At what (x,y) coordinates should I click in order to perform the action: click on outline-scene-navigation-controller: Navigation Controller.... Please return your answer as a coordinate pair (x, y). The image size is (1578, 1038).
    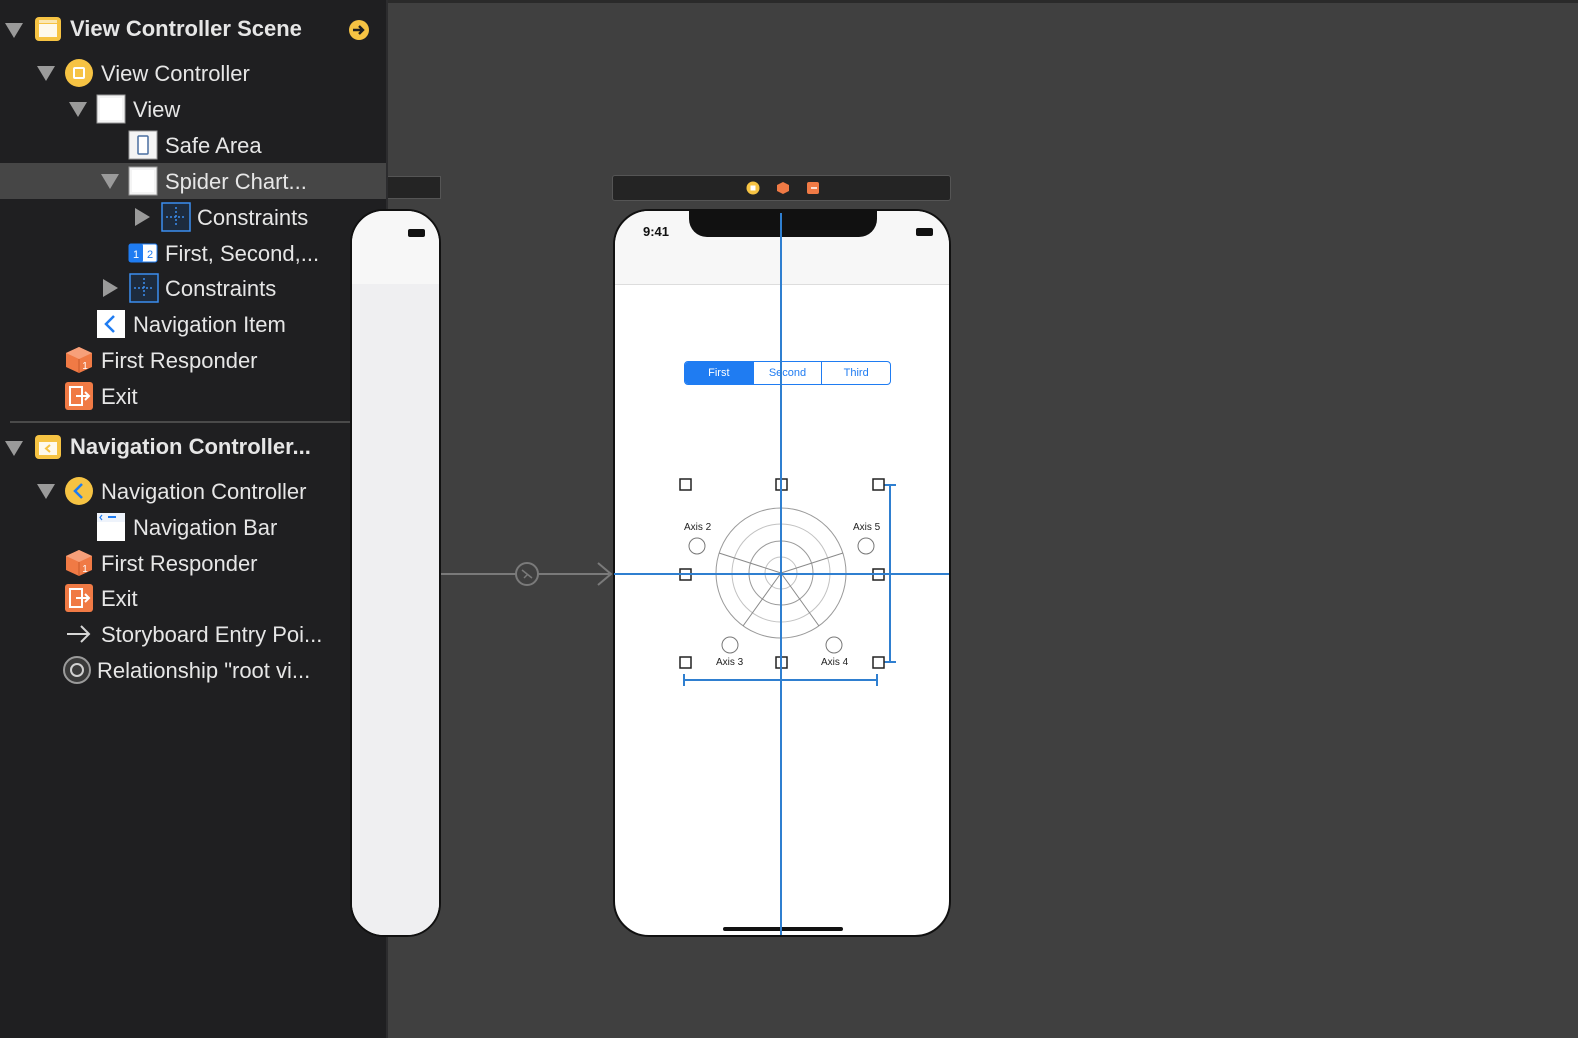
    Looking at the image, I should click on (193, 448).